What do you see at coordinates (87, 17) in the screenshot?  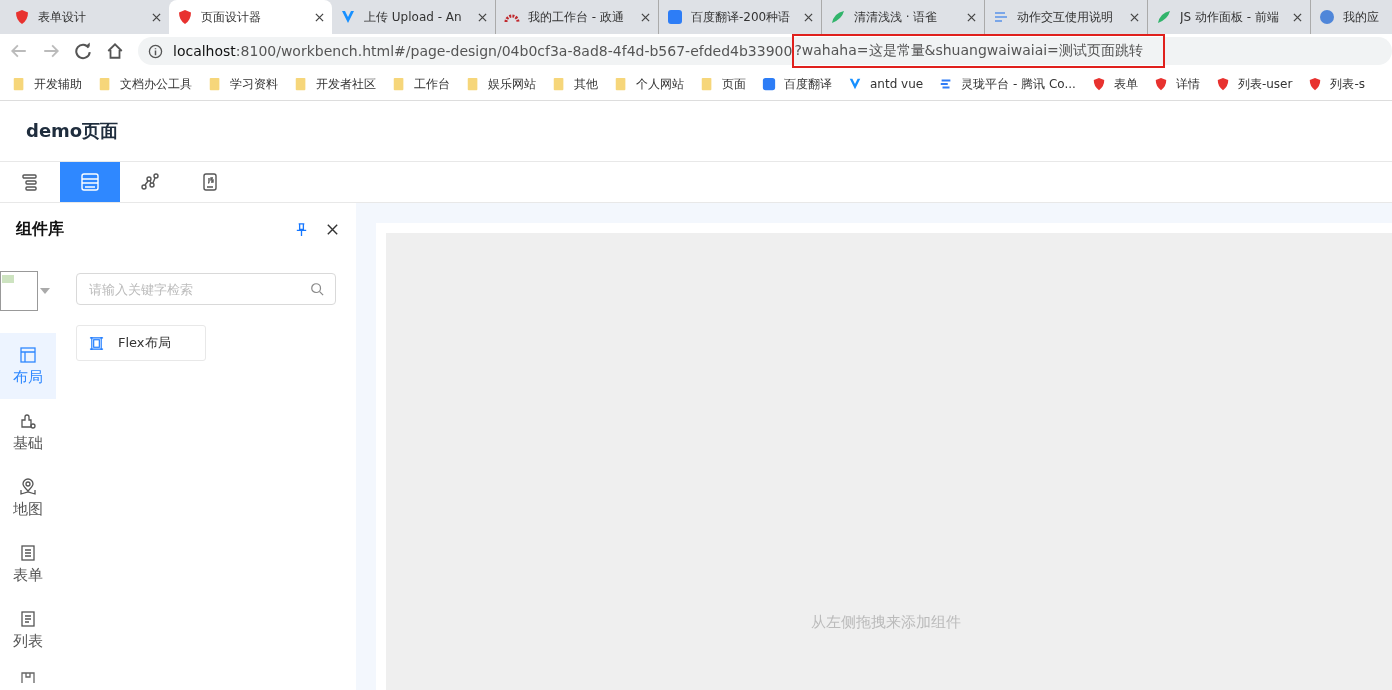 I see `browser-tab: 表单设计` at bounding box center [87, 17].